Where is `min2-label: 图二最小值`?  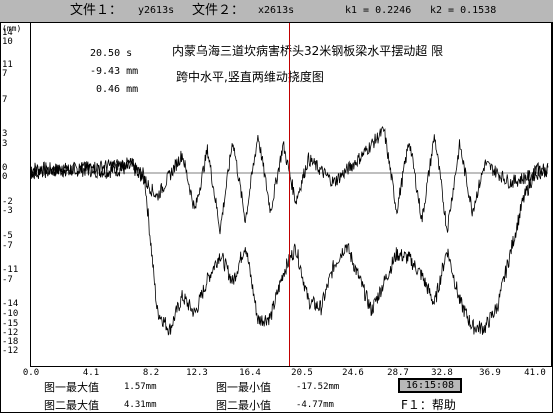 min2-label: 图二最小值 is located at coordinates (243, 405).